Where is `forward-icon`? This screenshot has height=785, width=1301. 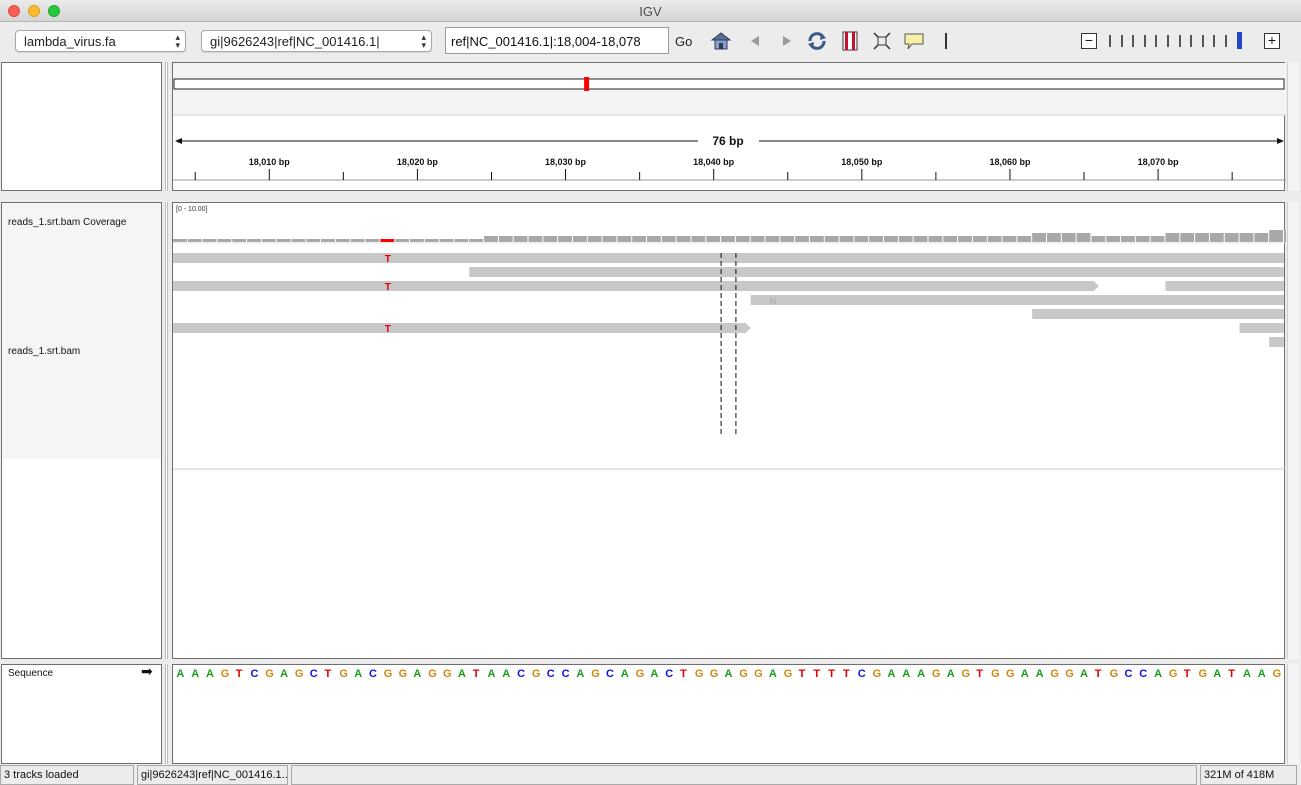
forward-icon is located at coordinates (786, 41).